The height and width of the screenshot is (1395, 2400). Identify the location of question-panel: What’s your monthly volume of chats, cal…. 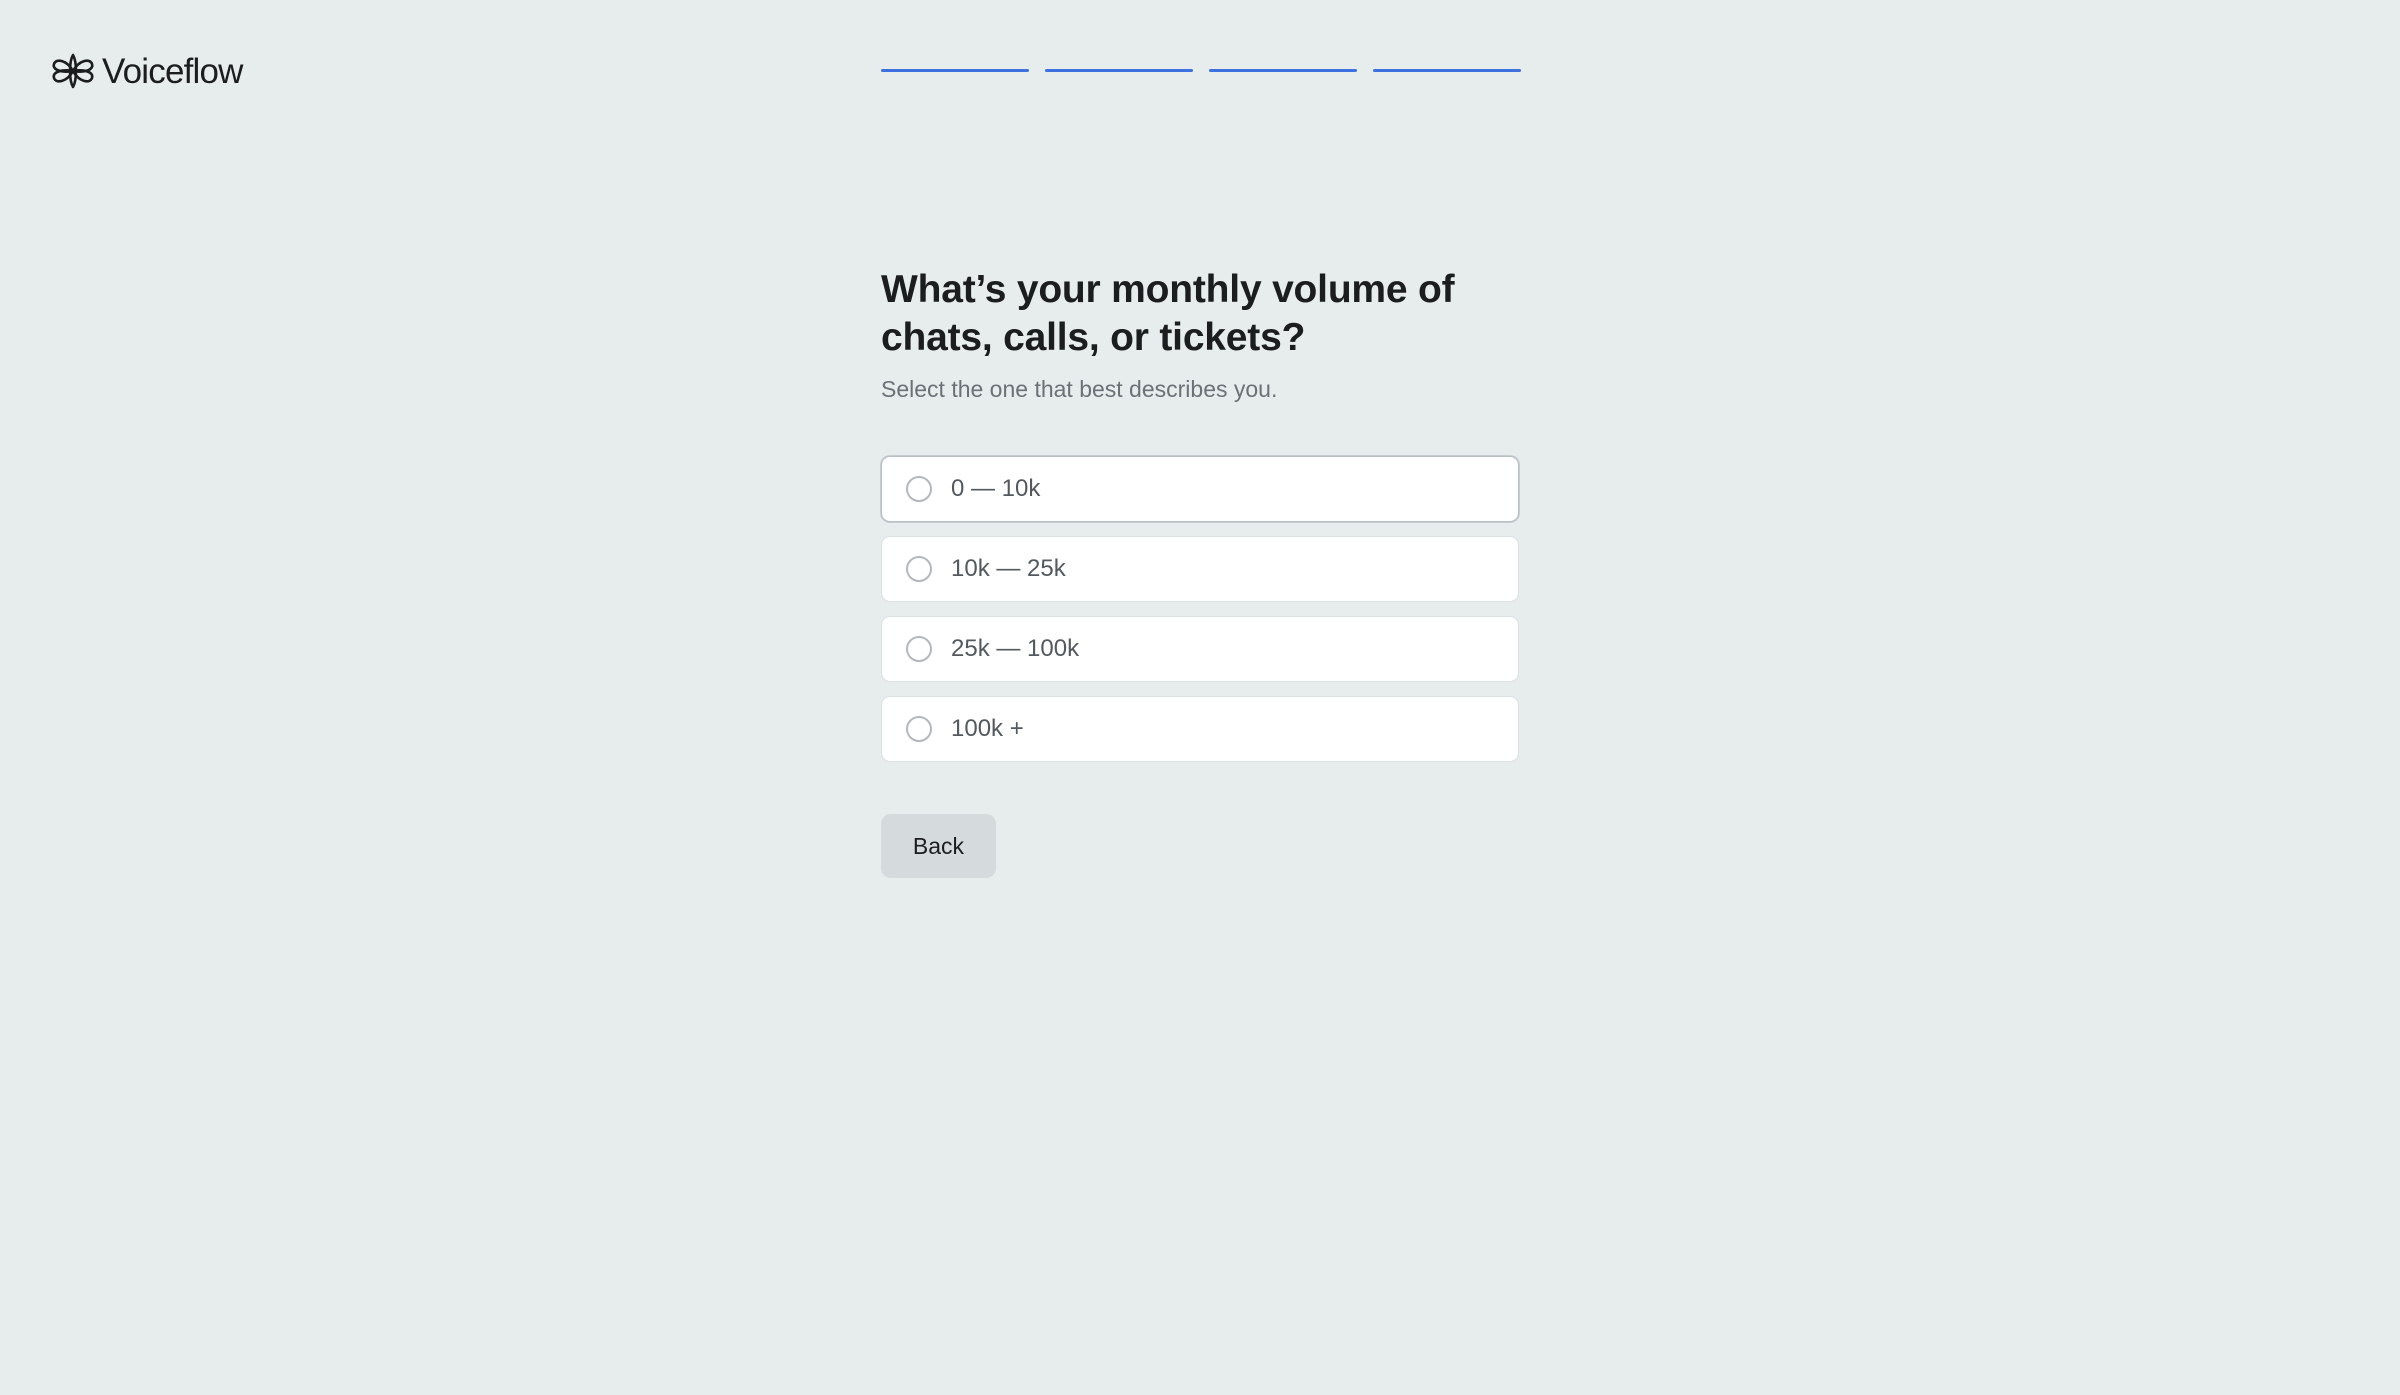
(1200, 572).